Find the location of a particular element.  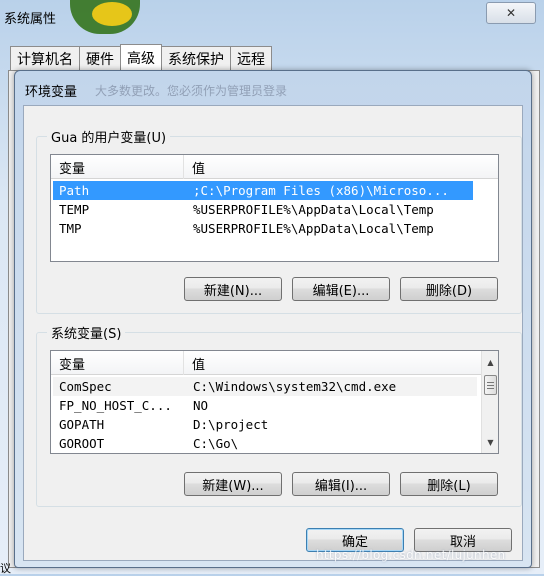

table-row: GOPATH D:\project is located at coordinates (265, 424).